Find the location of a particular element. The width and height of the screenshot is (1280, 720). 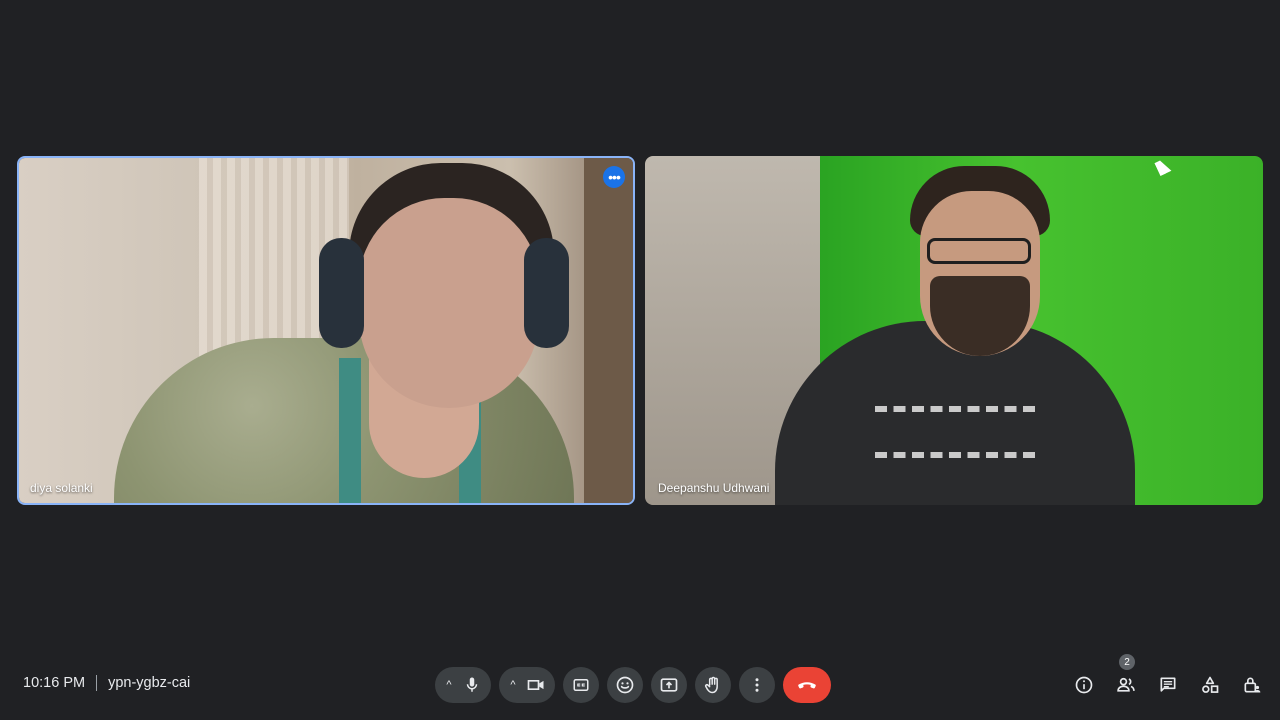

host-controls-button is located at coordinates (1252, 685).